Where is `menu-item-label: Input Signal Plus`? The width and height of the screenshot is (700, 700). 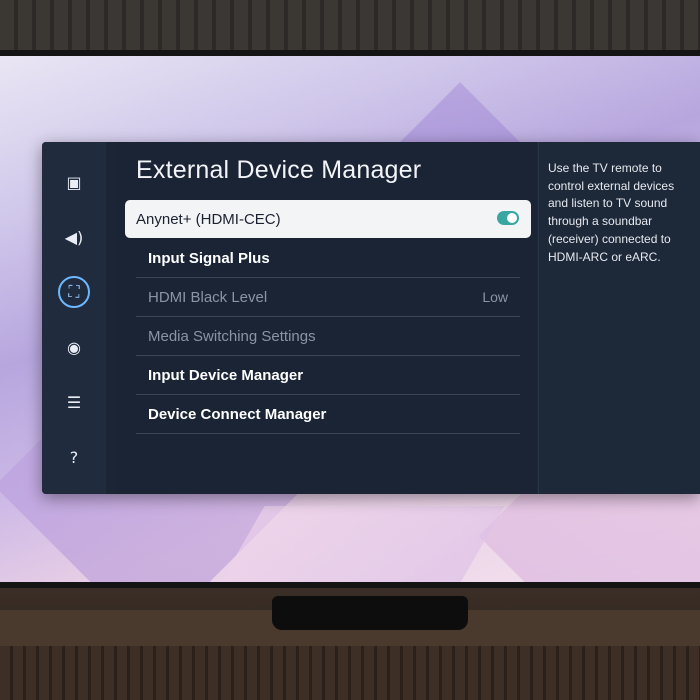 menu-item-label: Input Signal Plus is located at coordinates (209, 258).